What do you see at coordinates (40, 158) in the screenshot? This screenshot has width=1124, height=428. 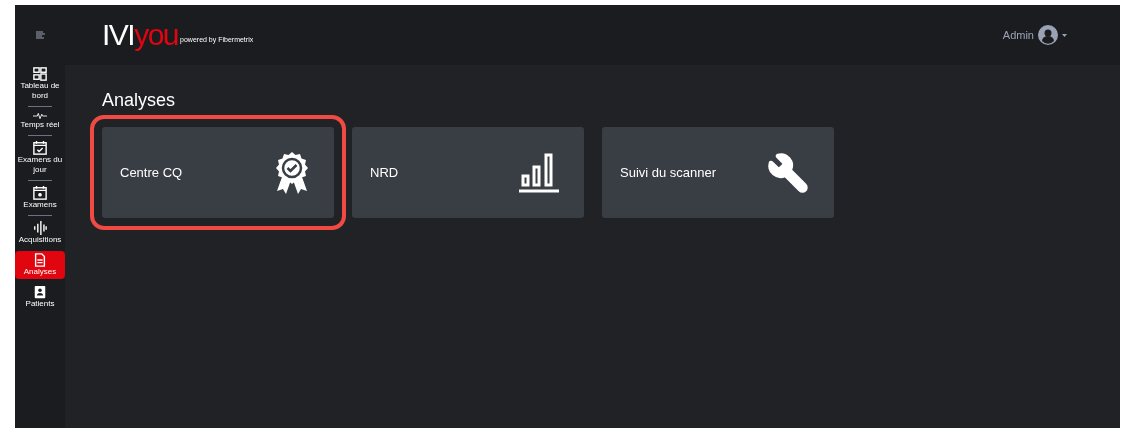 I see `sidebar-item: Examens du jour` at bounding box center [40, 158].